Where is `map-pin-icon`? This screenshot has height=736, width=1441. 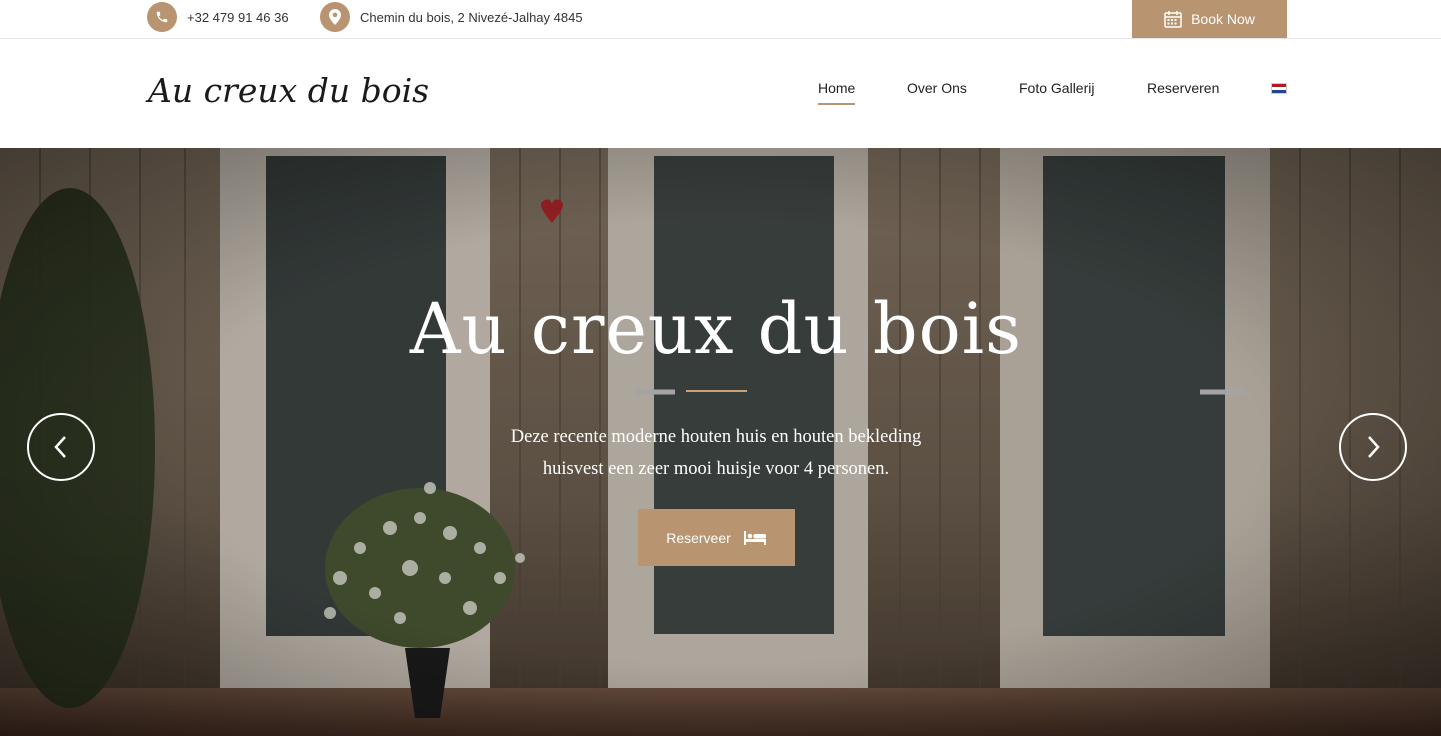 map-pin-icon is located at coordinates (335, 17).